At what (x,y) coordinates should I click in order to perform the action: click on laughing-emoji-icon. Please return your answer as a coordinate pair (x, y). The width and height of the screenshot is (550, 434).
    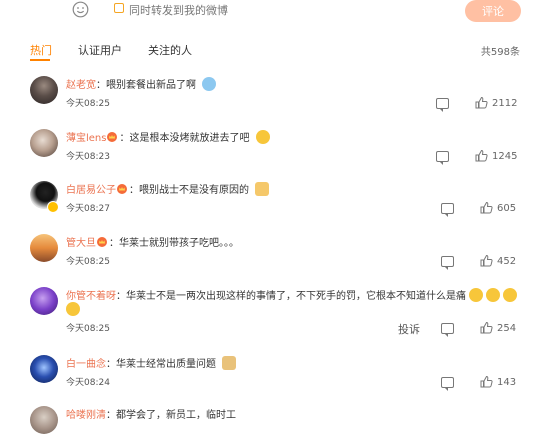
    Looking at the image, I should click on (262, 137).